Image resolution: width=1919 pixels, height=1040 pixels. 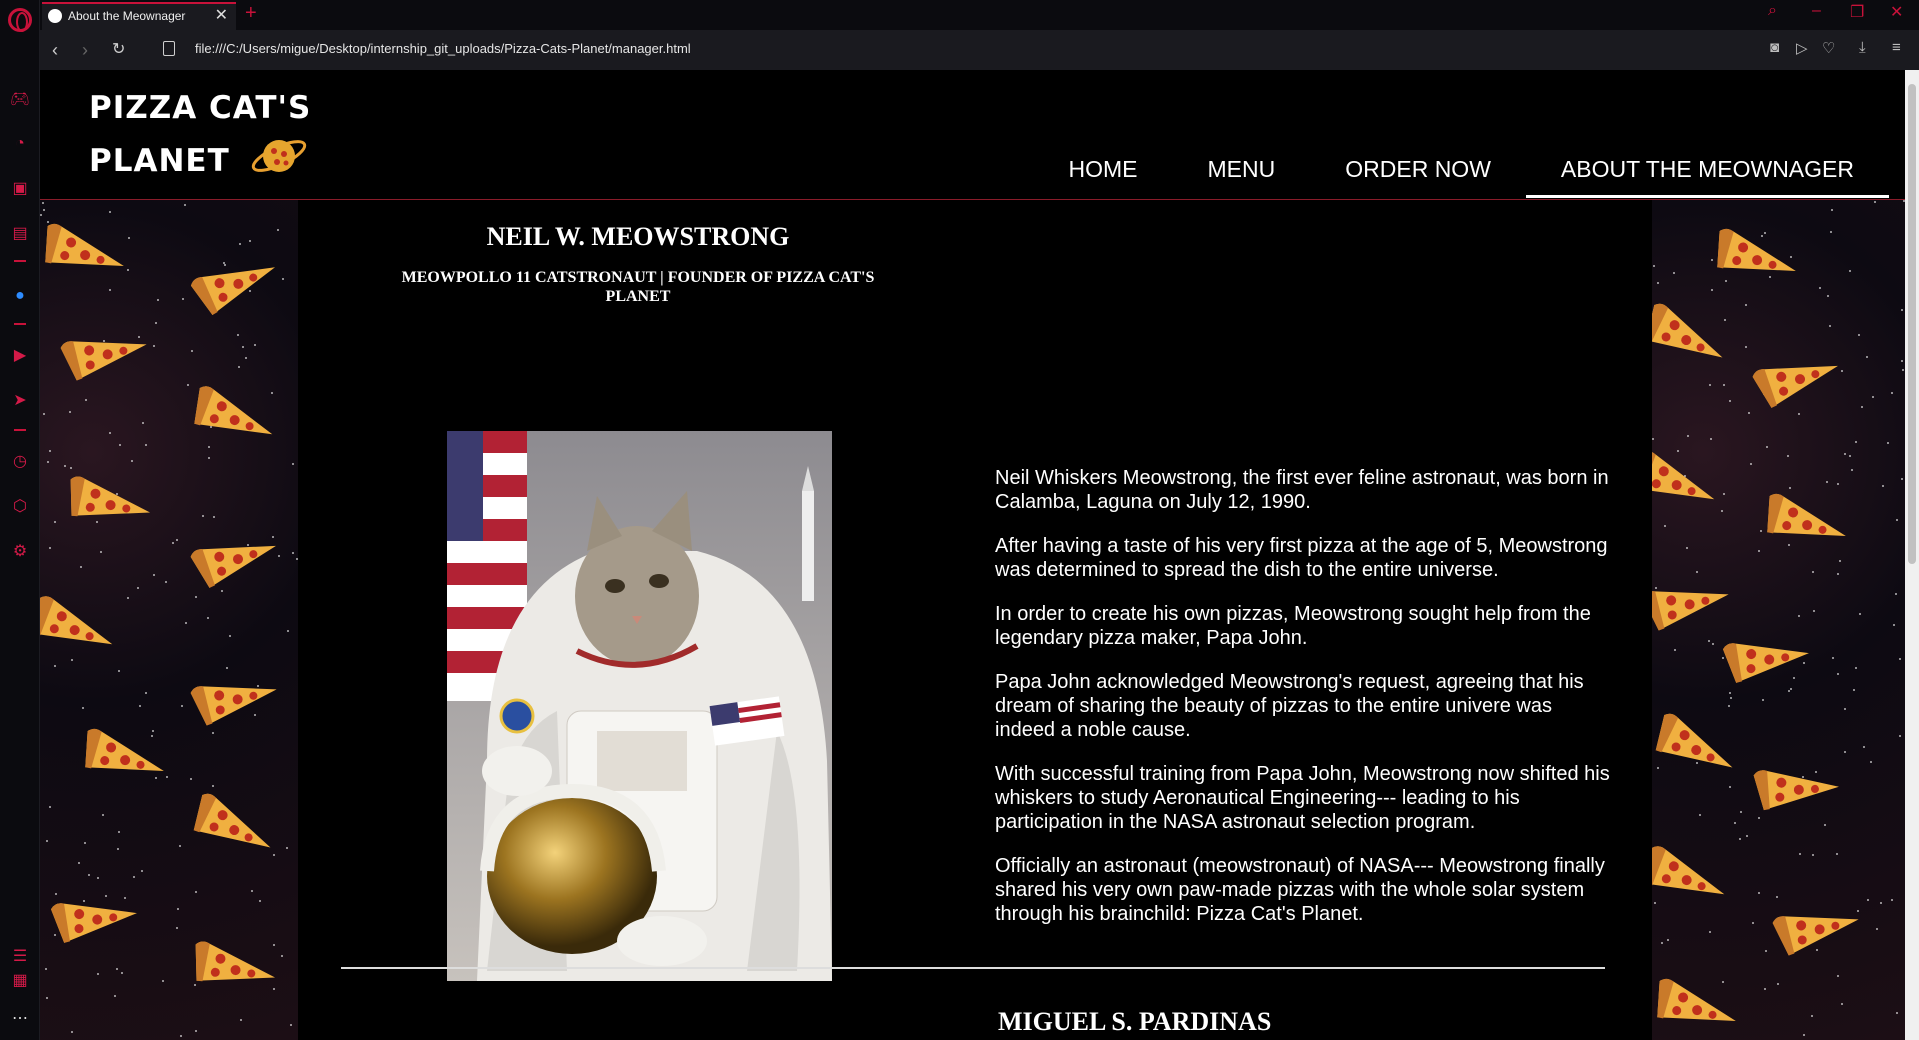 I want to click on gamepad-icon: 🎮︎, so click(x=20, y=100).